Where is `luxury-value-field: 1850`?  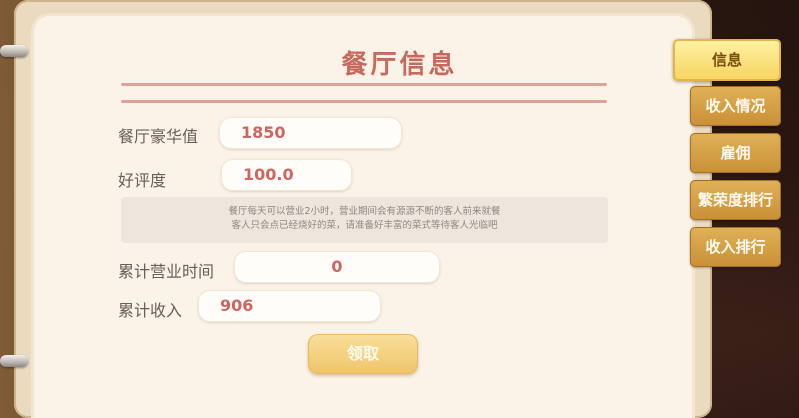 luxury-value-field: 1850 is located at coordinates (310, 133).